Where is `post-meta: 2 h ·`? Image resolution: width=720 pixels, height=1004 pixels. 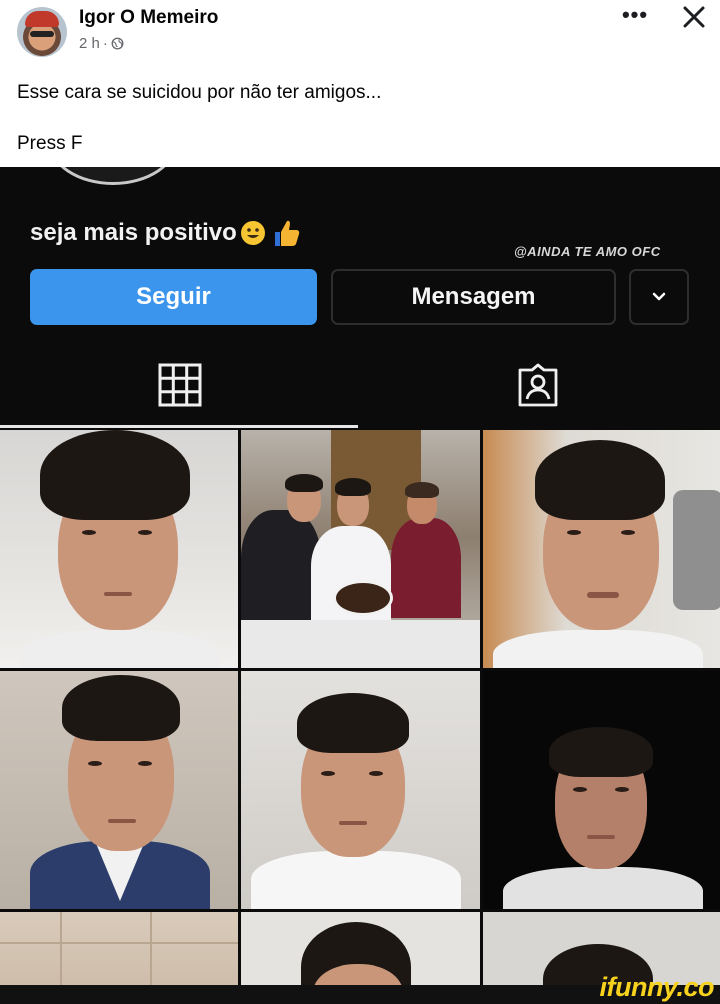
post-meta: 2 h · is located at coordinates (101, 43).